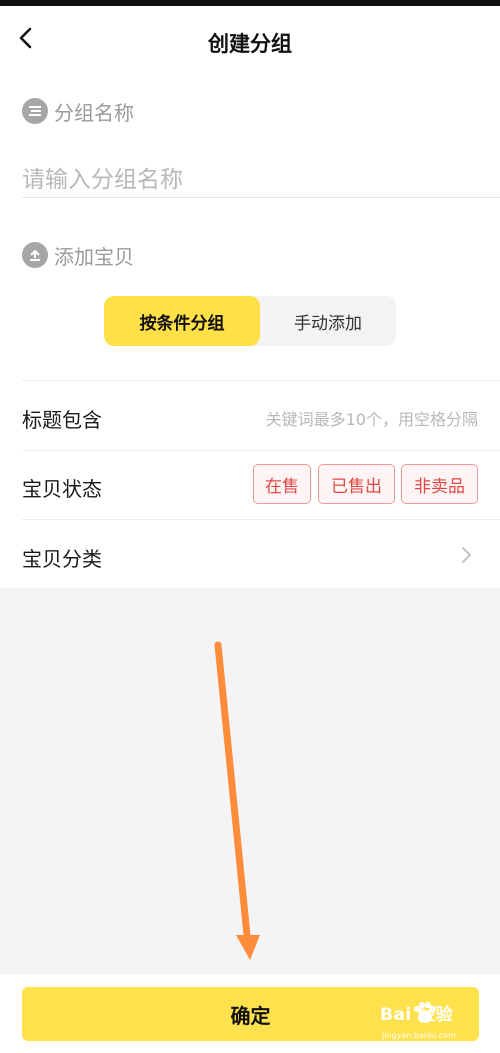 The image size is (500, 1053). I want to click on group-name-section-label: 分组名称, so click(78, 111).